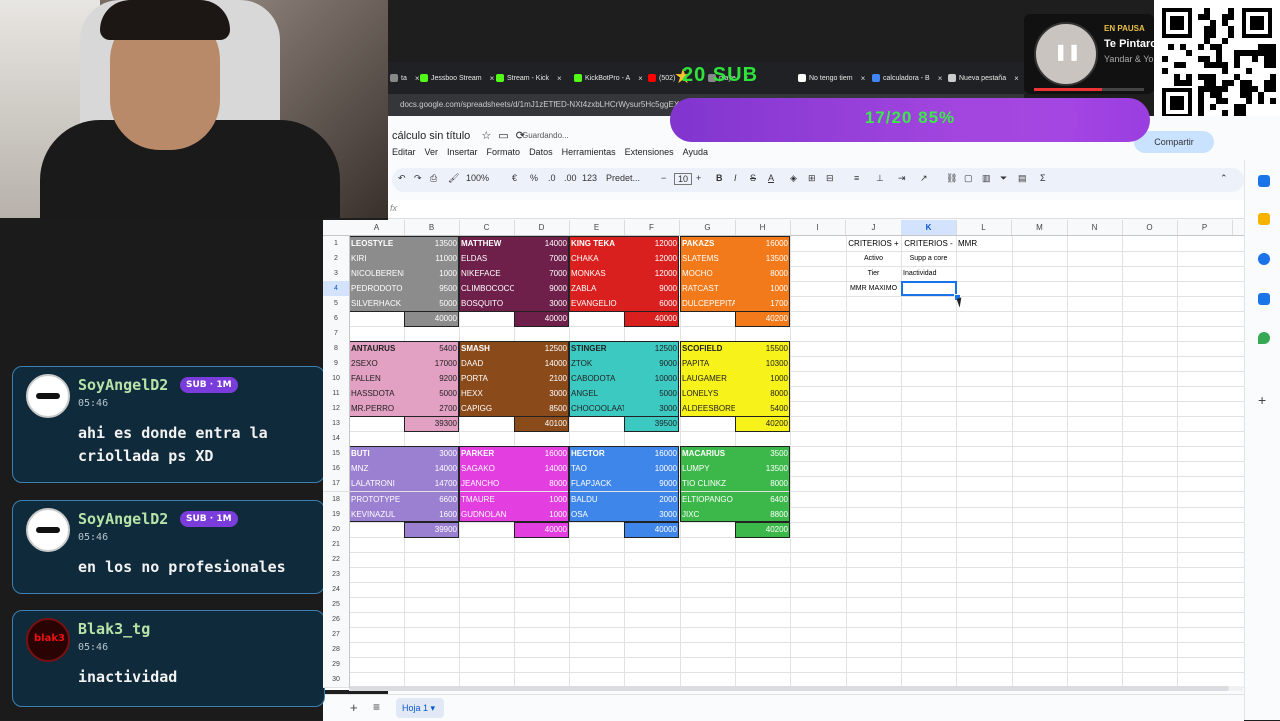 Image resolution: width=1280 pixels, height=721 pixels. I want to click on chat-username: SoyAngelD2, so click(123, 519).